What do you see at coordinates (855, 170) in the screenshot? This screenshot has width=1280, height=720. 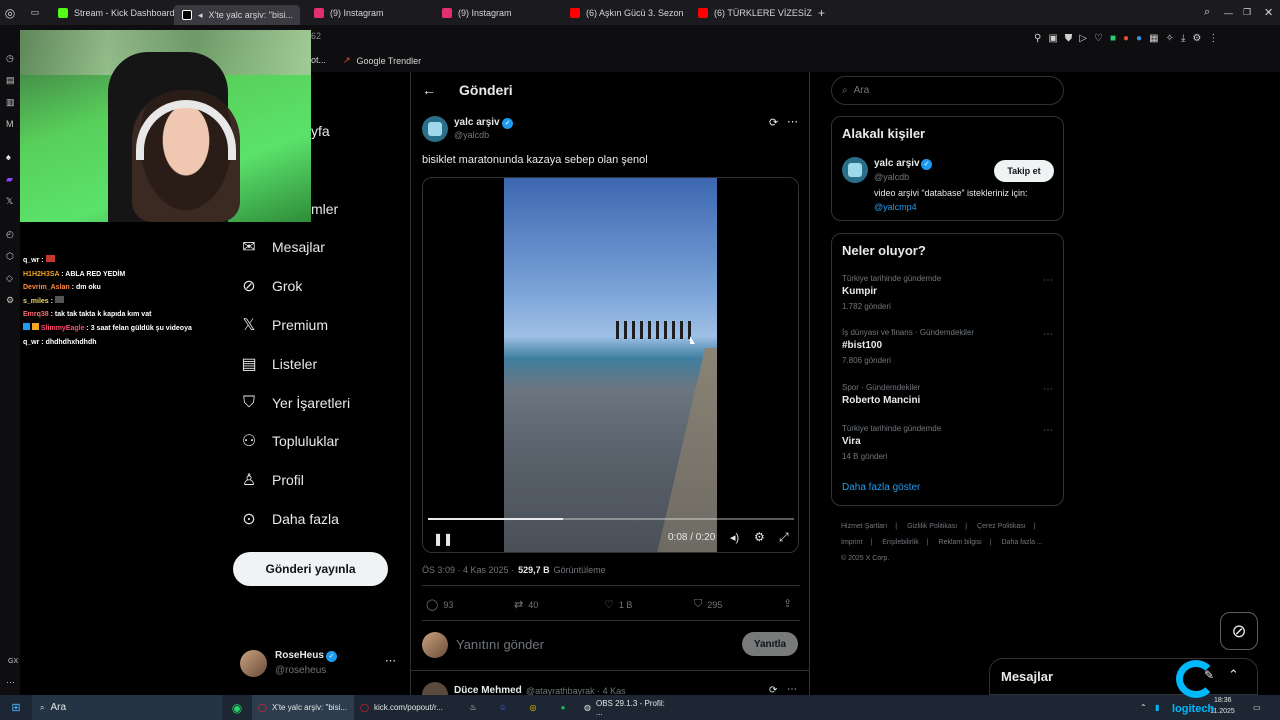 I see `related-avatar` at bounding box center [855, 170].